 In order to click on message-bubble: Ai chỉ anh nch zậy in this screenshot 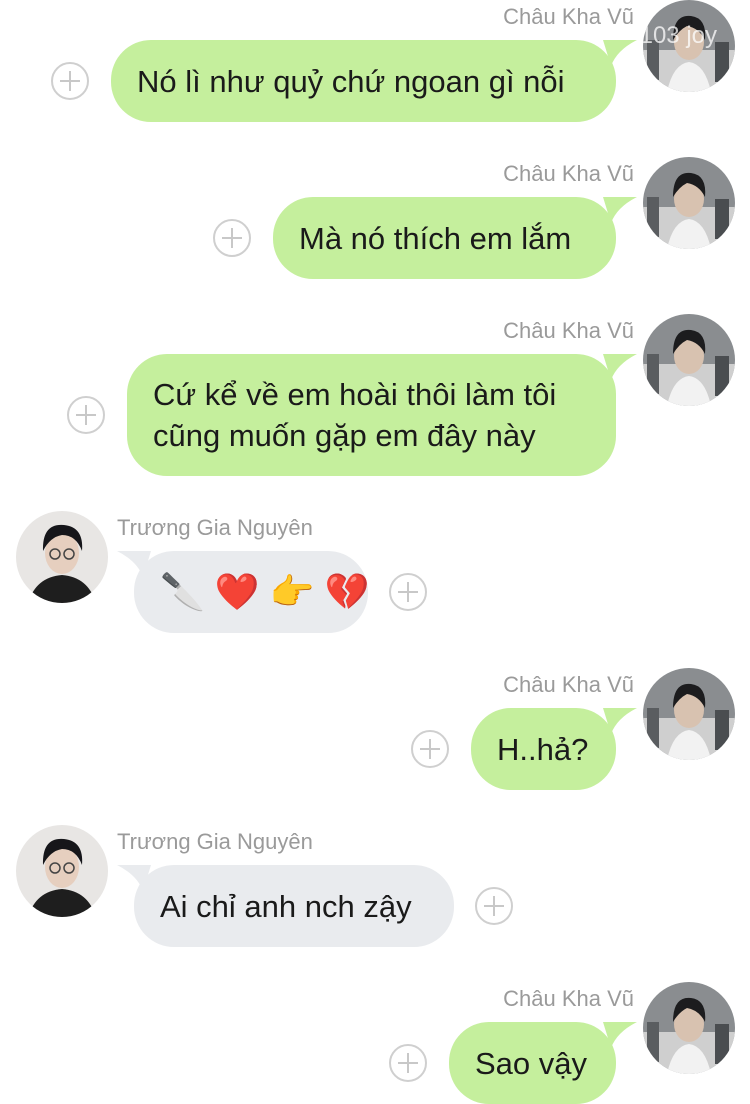, I will do `click(294, 906)`.